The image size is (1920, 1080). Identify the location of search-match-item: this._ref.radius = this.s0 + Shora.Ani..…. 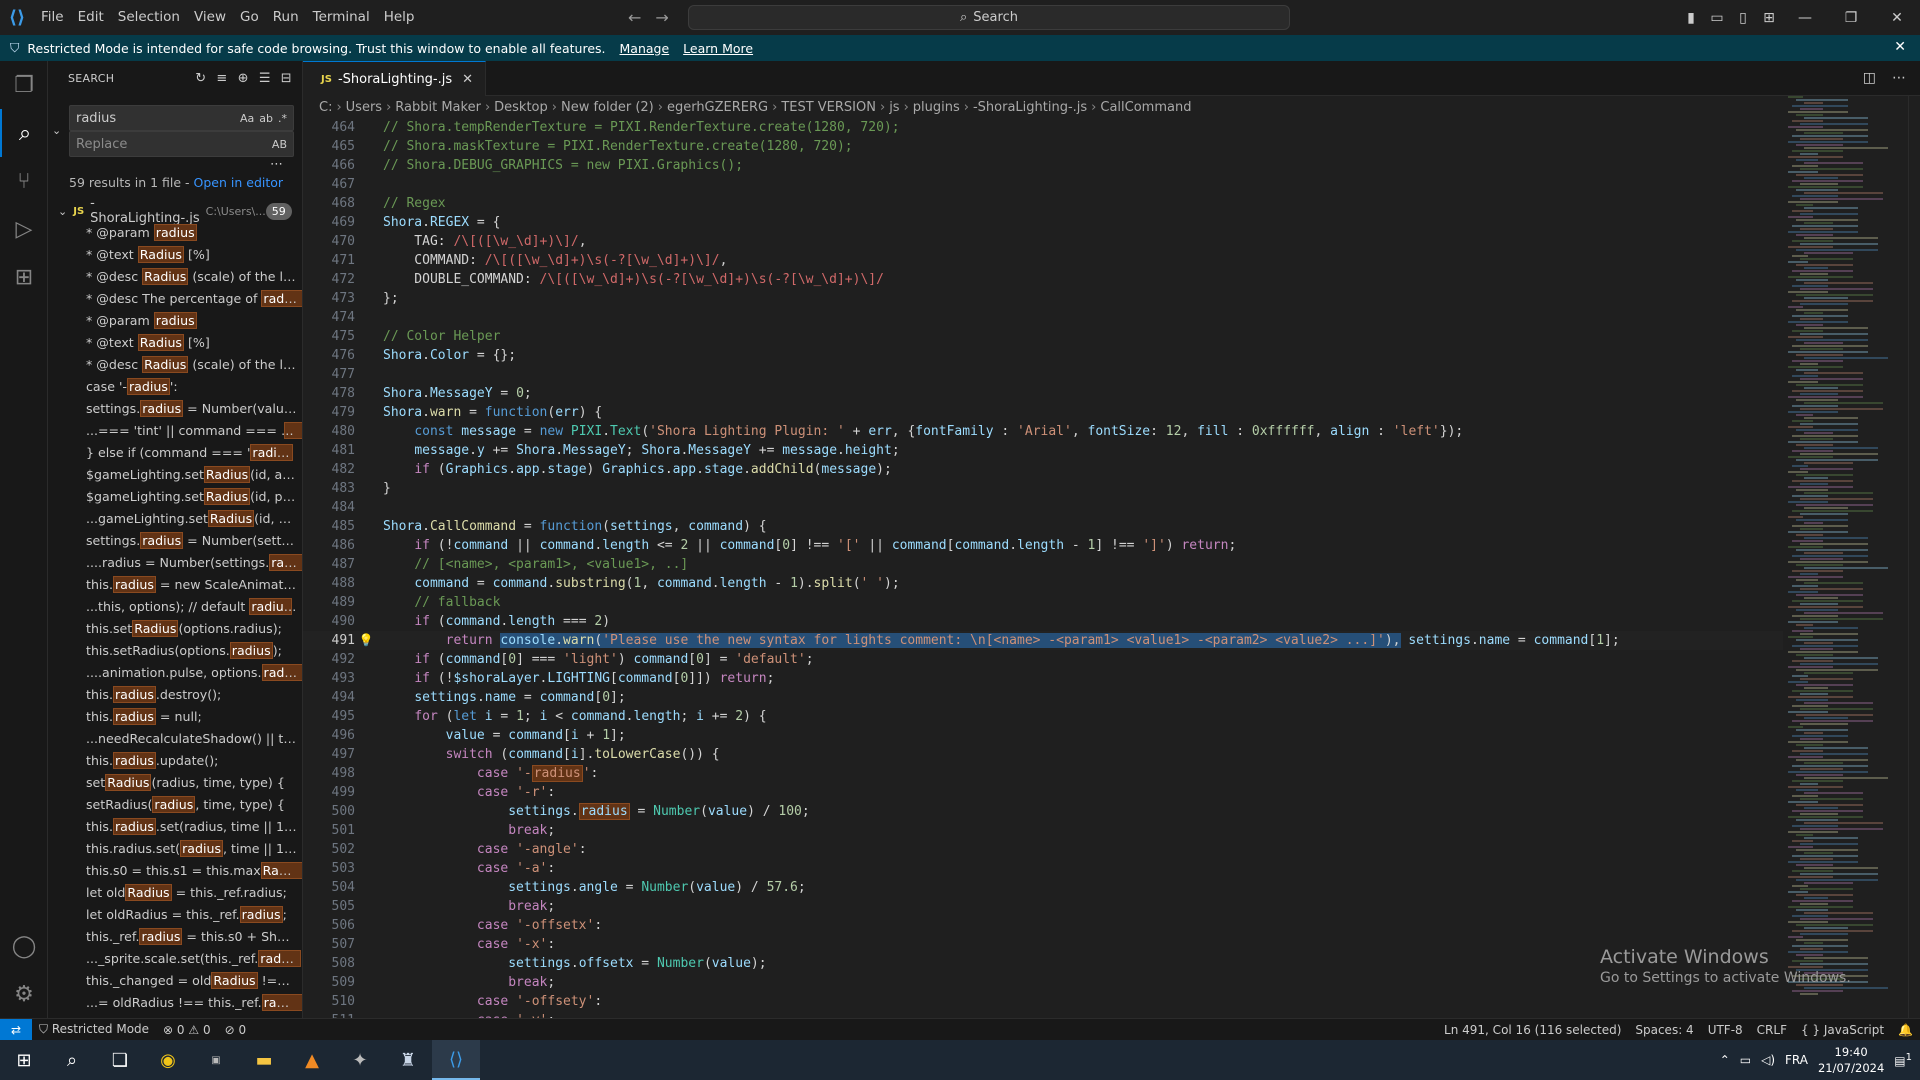
(175, 937).